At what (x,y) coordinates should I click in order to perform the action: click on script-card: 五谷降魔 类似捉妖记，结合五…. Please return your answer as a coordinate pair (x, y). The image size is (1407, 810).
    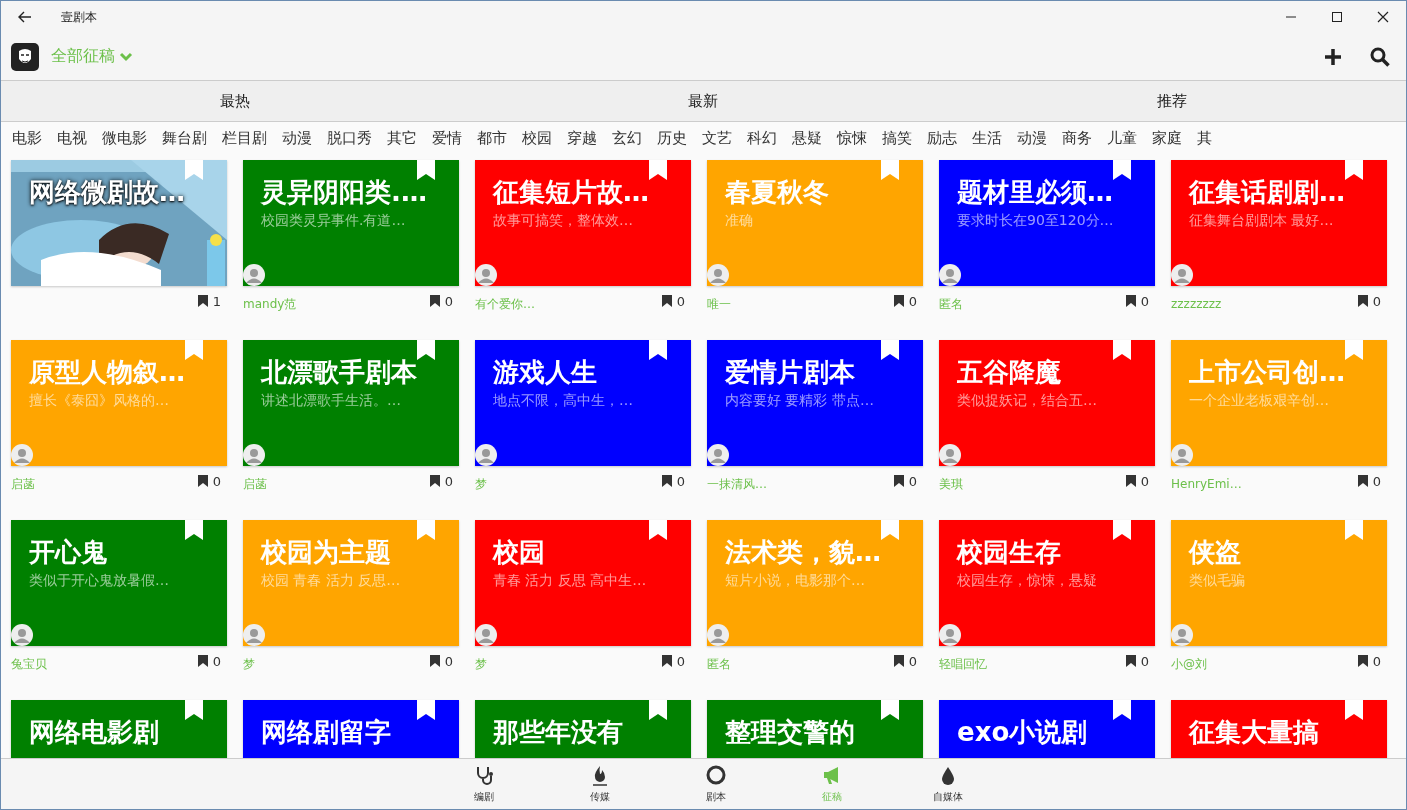
    Looking at the image, I should click on (1047, 403).